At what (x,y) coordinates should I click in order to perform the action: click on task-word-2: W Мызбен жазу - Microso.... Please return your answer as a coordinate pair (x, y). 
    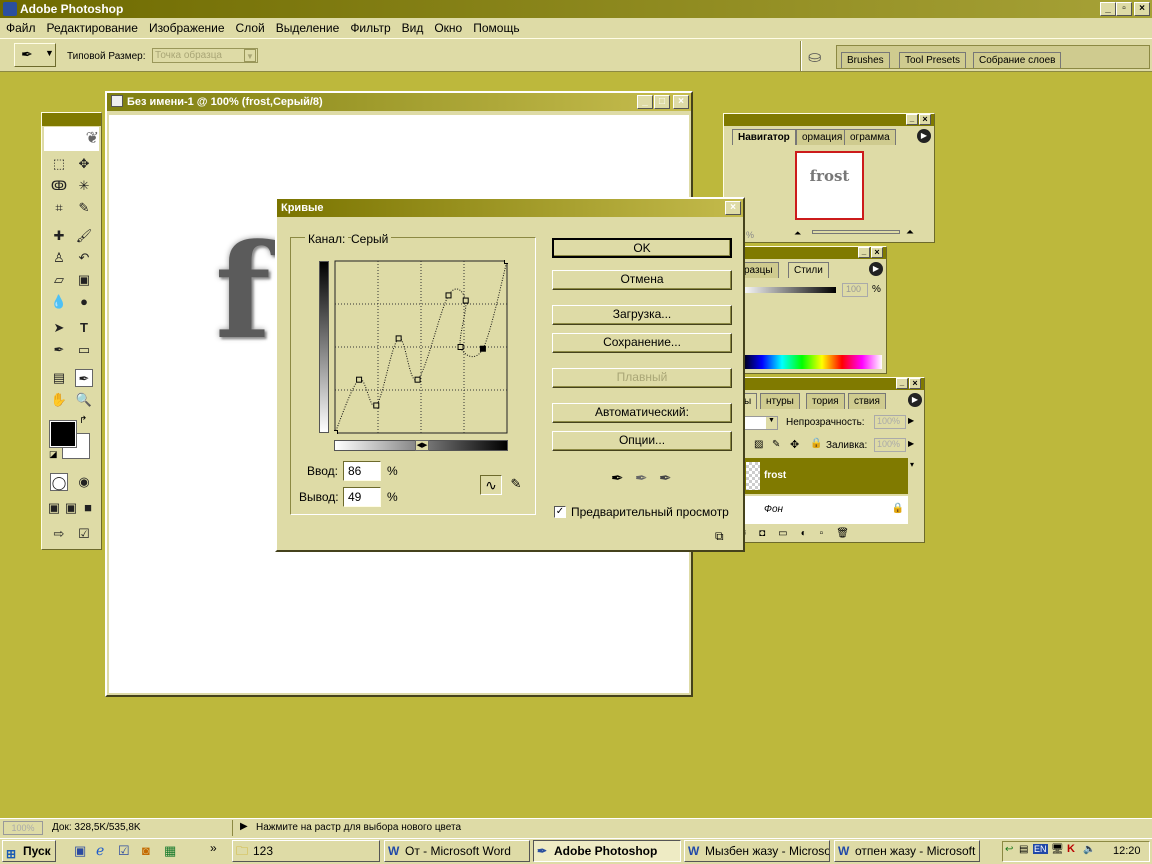
    Looking at the image, I should click on (757, 851).